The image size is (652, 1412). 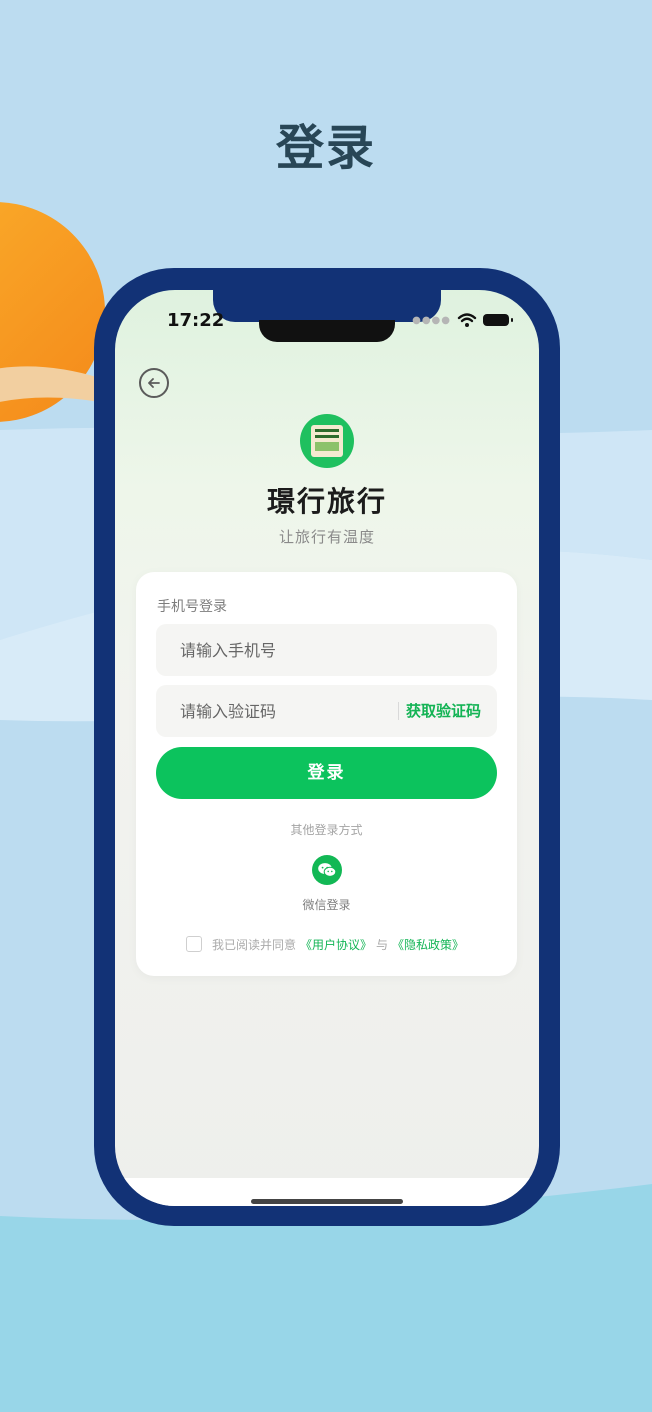 What do you see at coordinates (278, 650) in the screenshot?
I see `phone-input` at bounding box center [278, 650].